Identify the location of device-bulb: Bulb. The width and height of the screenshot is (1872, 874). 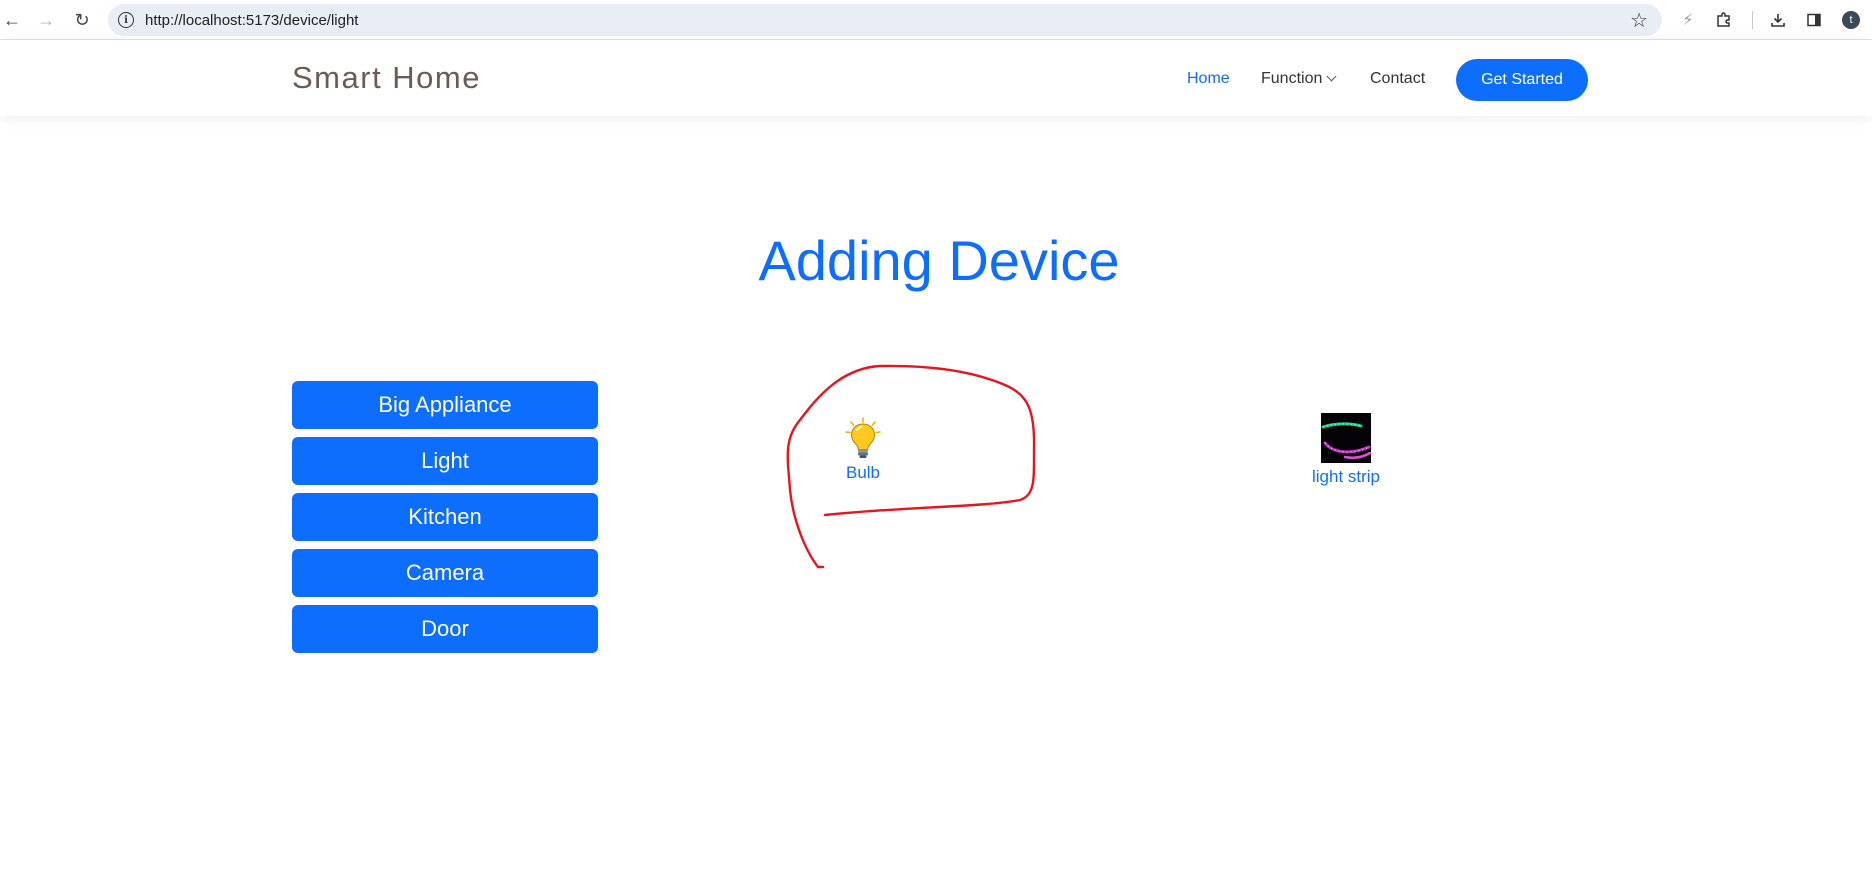
(863, 450).